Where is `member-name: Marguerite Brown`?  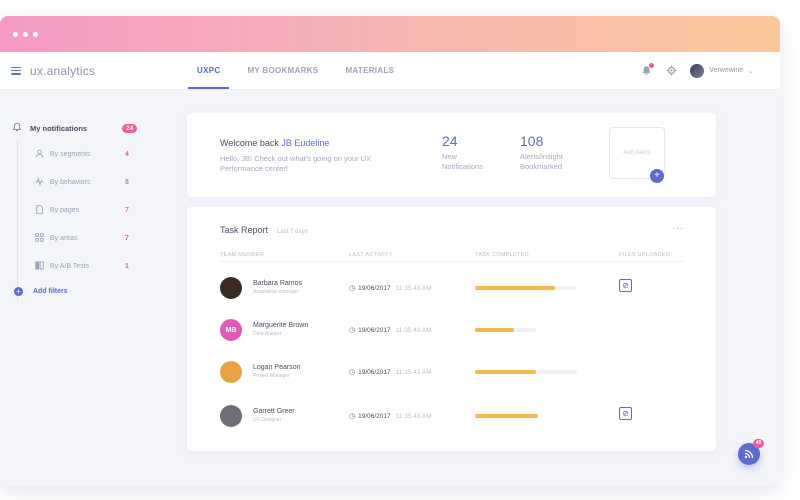 member-name: Marguerite Brown is located at coordinates (281, 325).